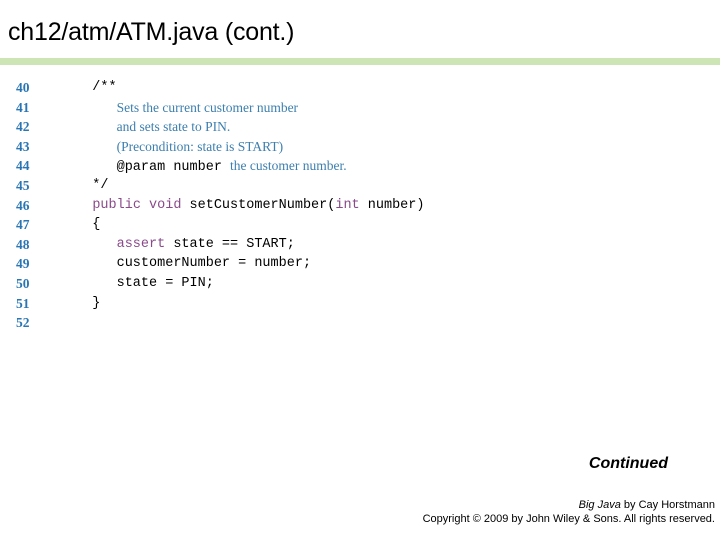  What do you see at coordinates (200, 146) in the screenshot?
I see `code-token-doc: (Precondition: state is START)` at bounding box center [200, 146].